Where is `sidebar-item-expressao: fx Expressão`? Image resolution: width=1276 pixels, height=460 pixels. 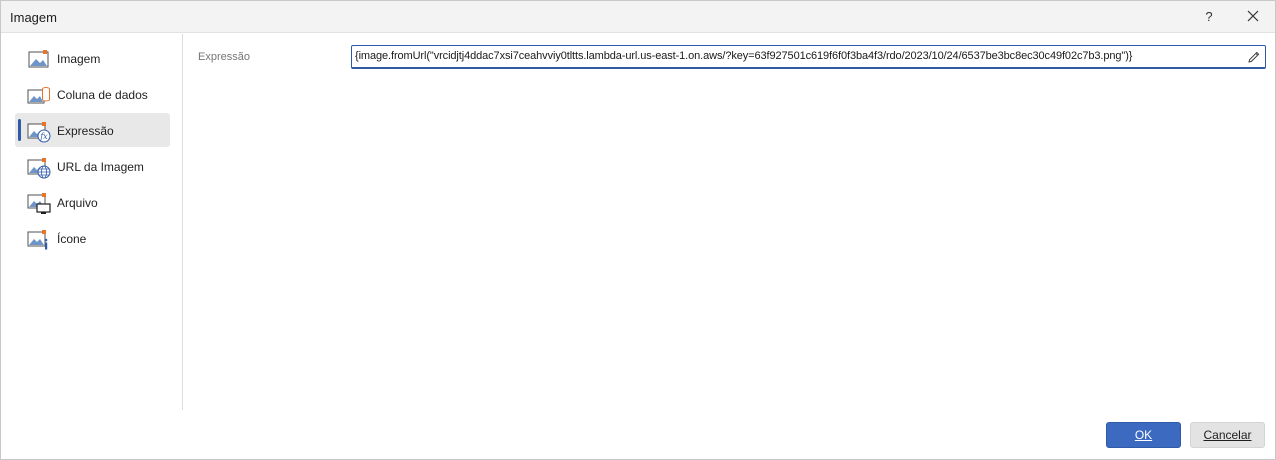
sidebar-item-expressao: fx Expressão is located at coordinates (92, 130).